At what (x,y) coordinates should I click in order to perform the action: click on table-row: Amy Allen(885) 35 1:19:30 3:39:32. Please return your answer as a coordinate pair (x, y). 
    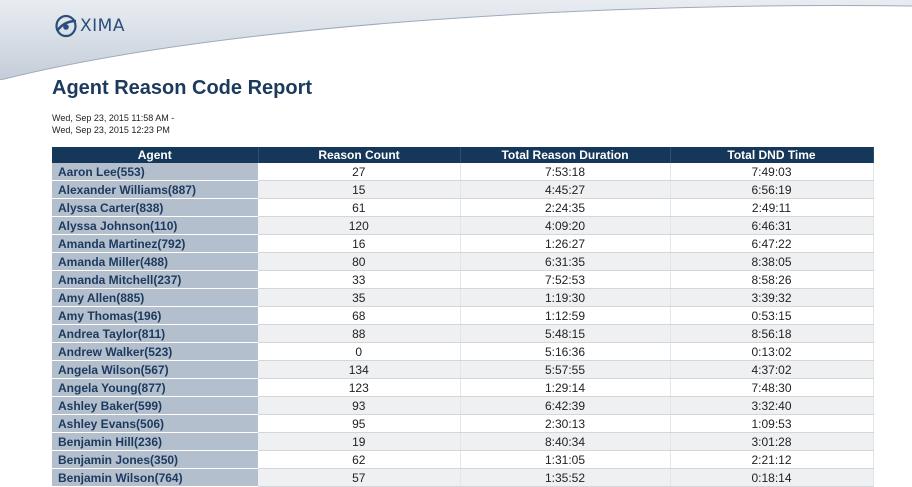
    Looking at the image, I should click on (463, 297).